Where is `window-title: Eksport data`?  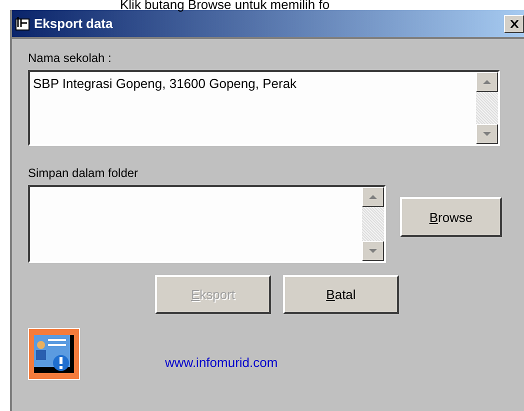 window-title: Eksport data is located at coordinates (73, 23).